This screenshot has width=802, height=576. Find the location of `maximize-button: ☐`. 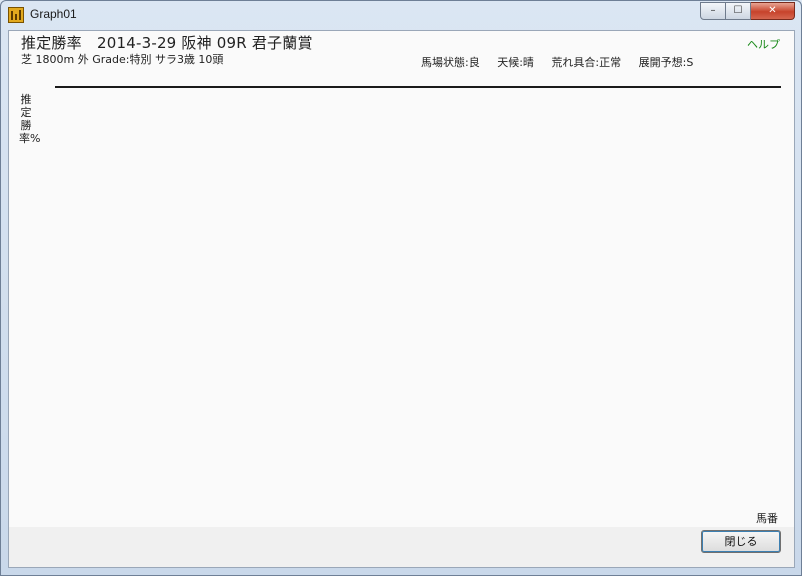

maximize-button: ☐ is located at coordinates (738, 11).